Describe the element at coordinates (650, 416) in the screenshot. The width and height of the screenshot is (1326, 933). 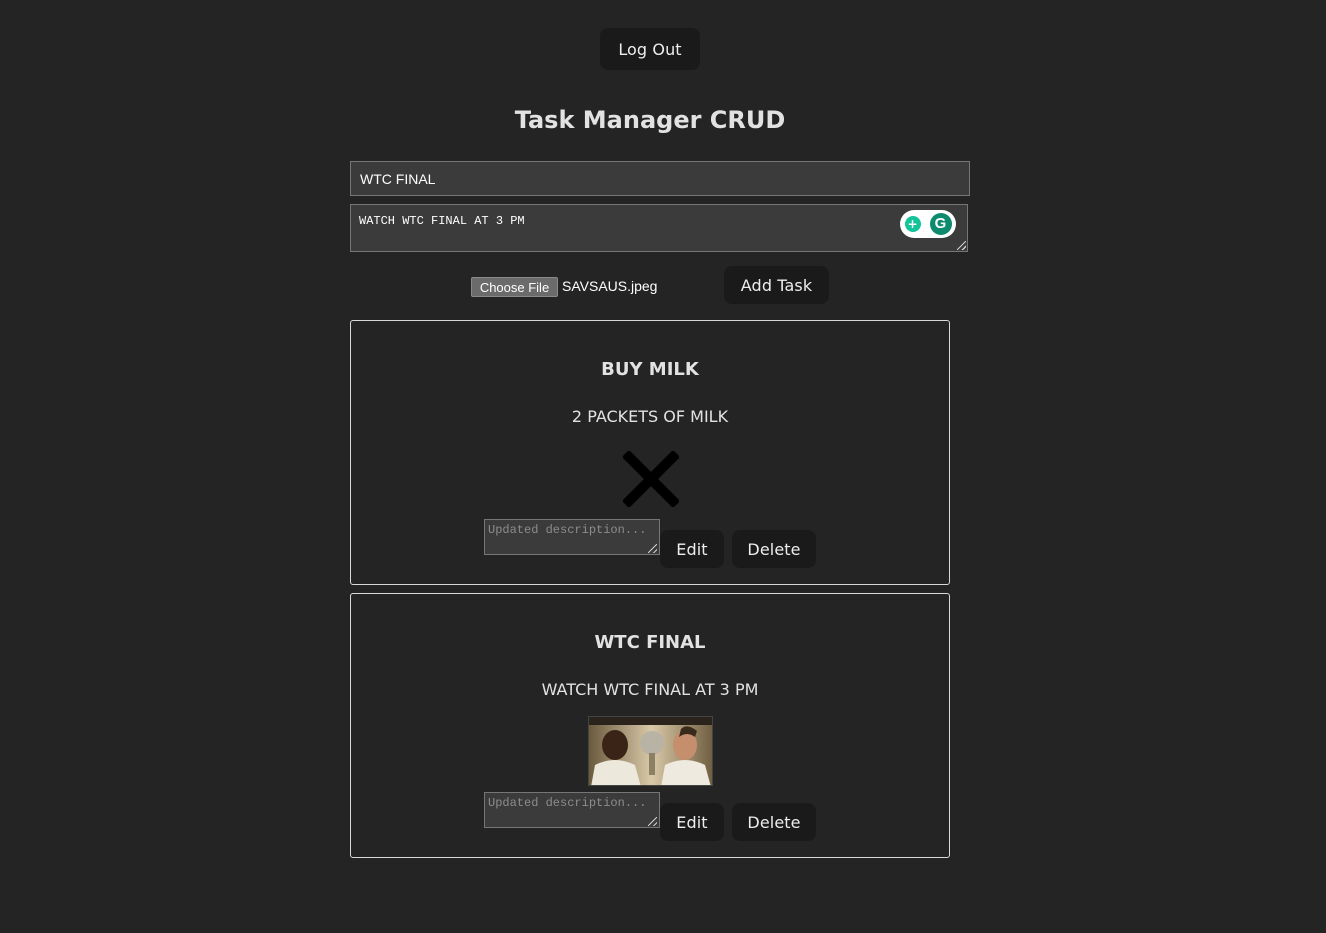
I see `task-description: 2 PACKETS OF MILK` at that location.